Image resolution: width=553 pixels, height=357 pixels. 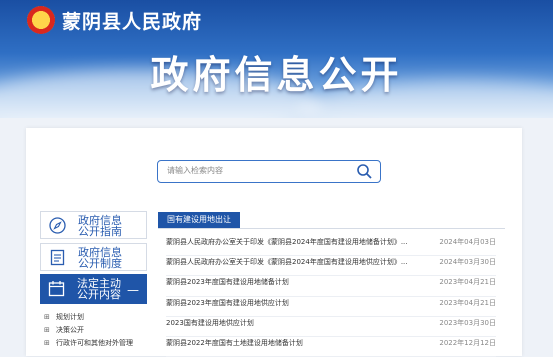 I want to click on sidebar-tree: ⊞ 规划计划 ⊞ 决策公开 ⊞ 行政许可和其他对外管理, so click(x=99, y=331).